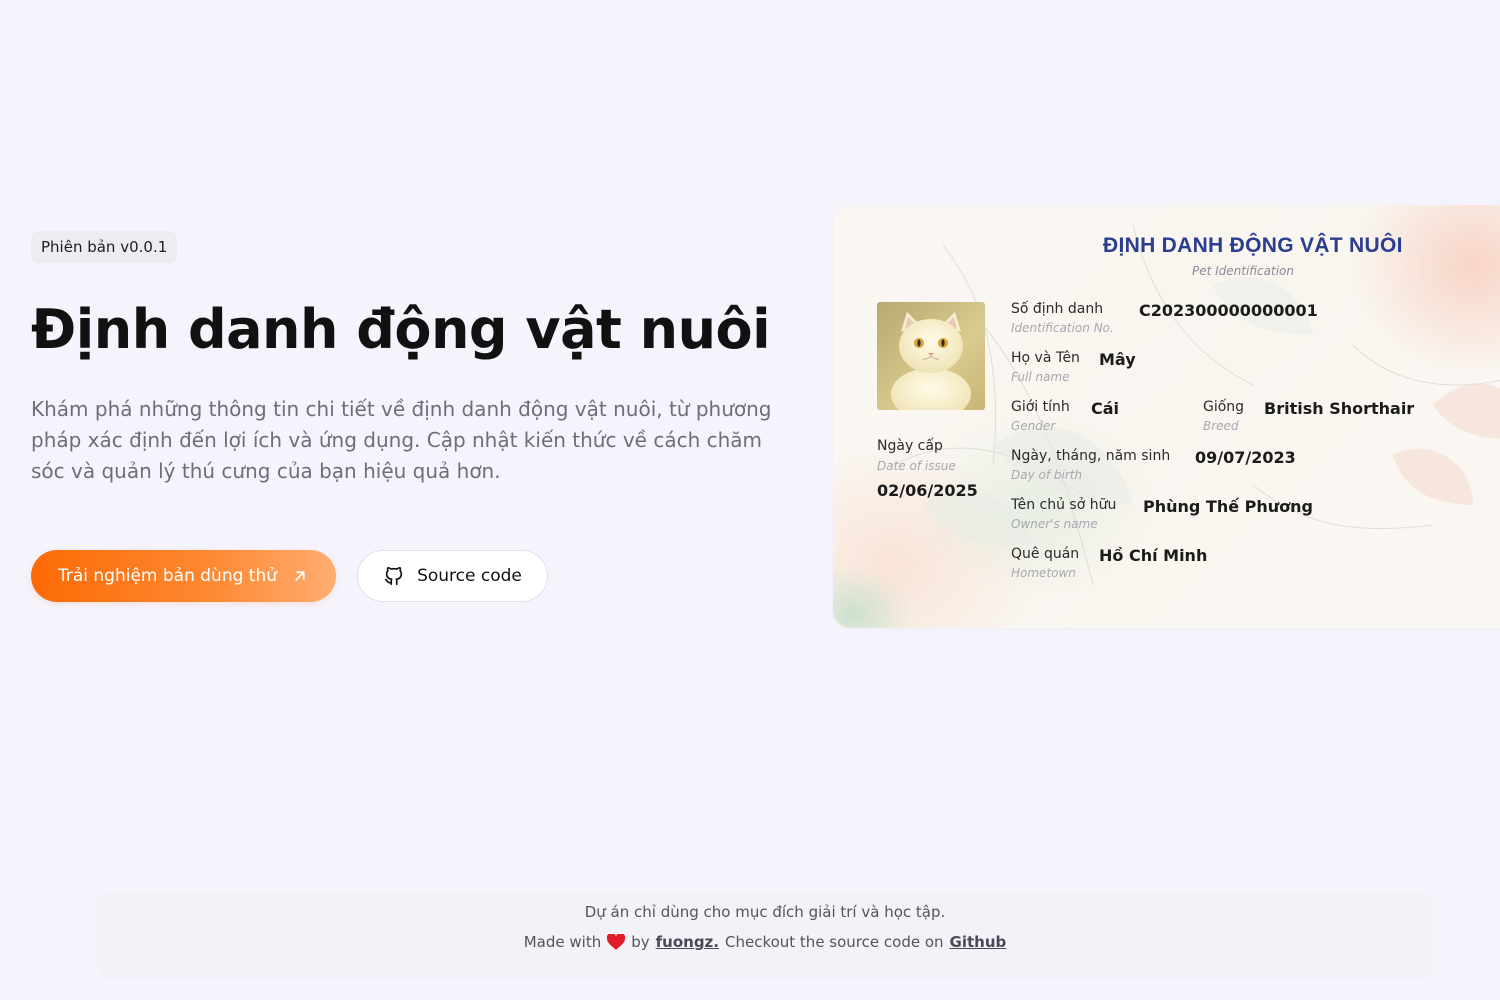 The height and width of the screenshot is (1000, 1500). Describe the element at coordinates (1054, 524) in the screenshot. I see `owner-sublabel: Owner's name` at that location.